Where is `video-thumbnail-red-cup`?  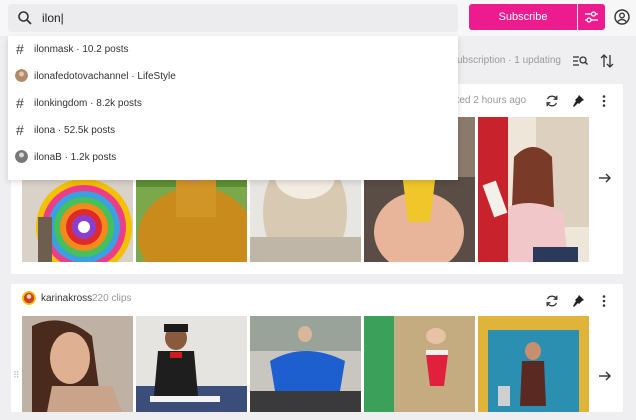
video-thumbnail-red-cup is located at coordinates (419, 364).